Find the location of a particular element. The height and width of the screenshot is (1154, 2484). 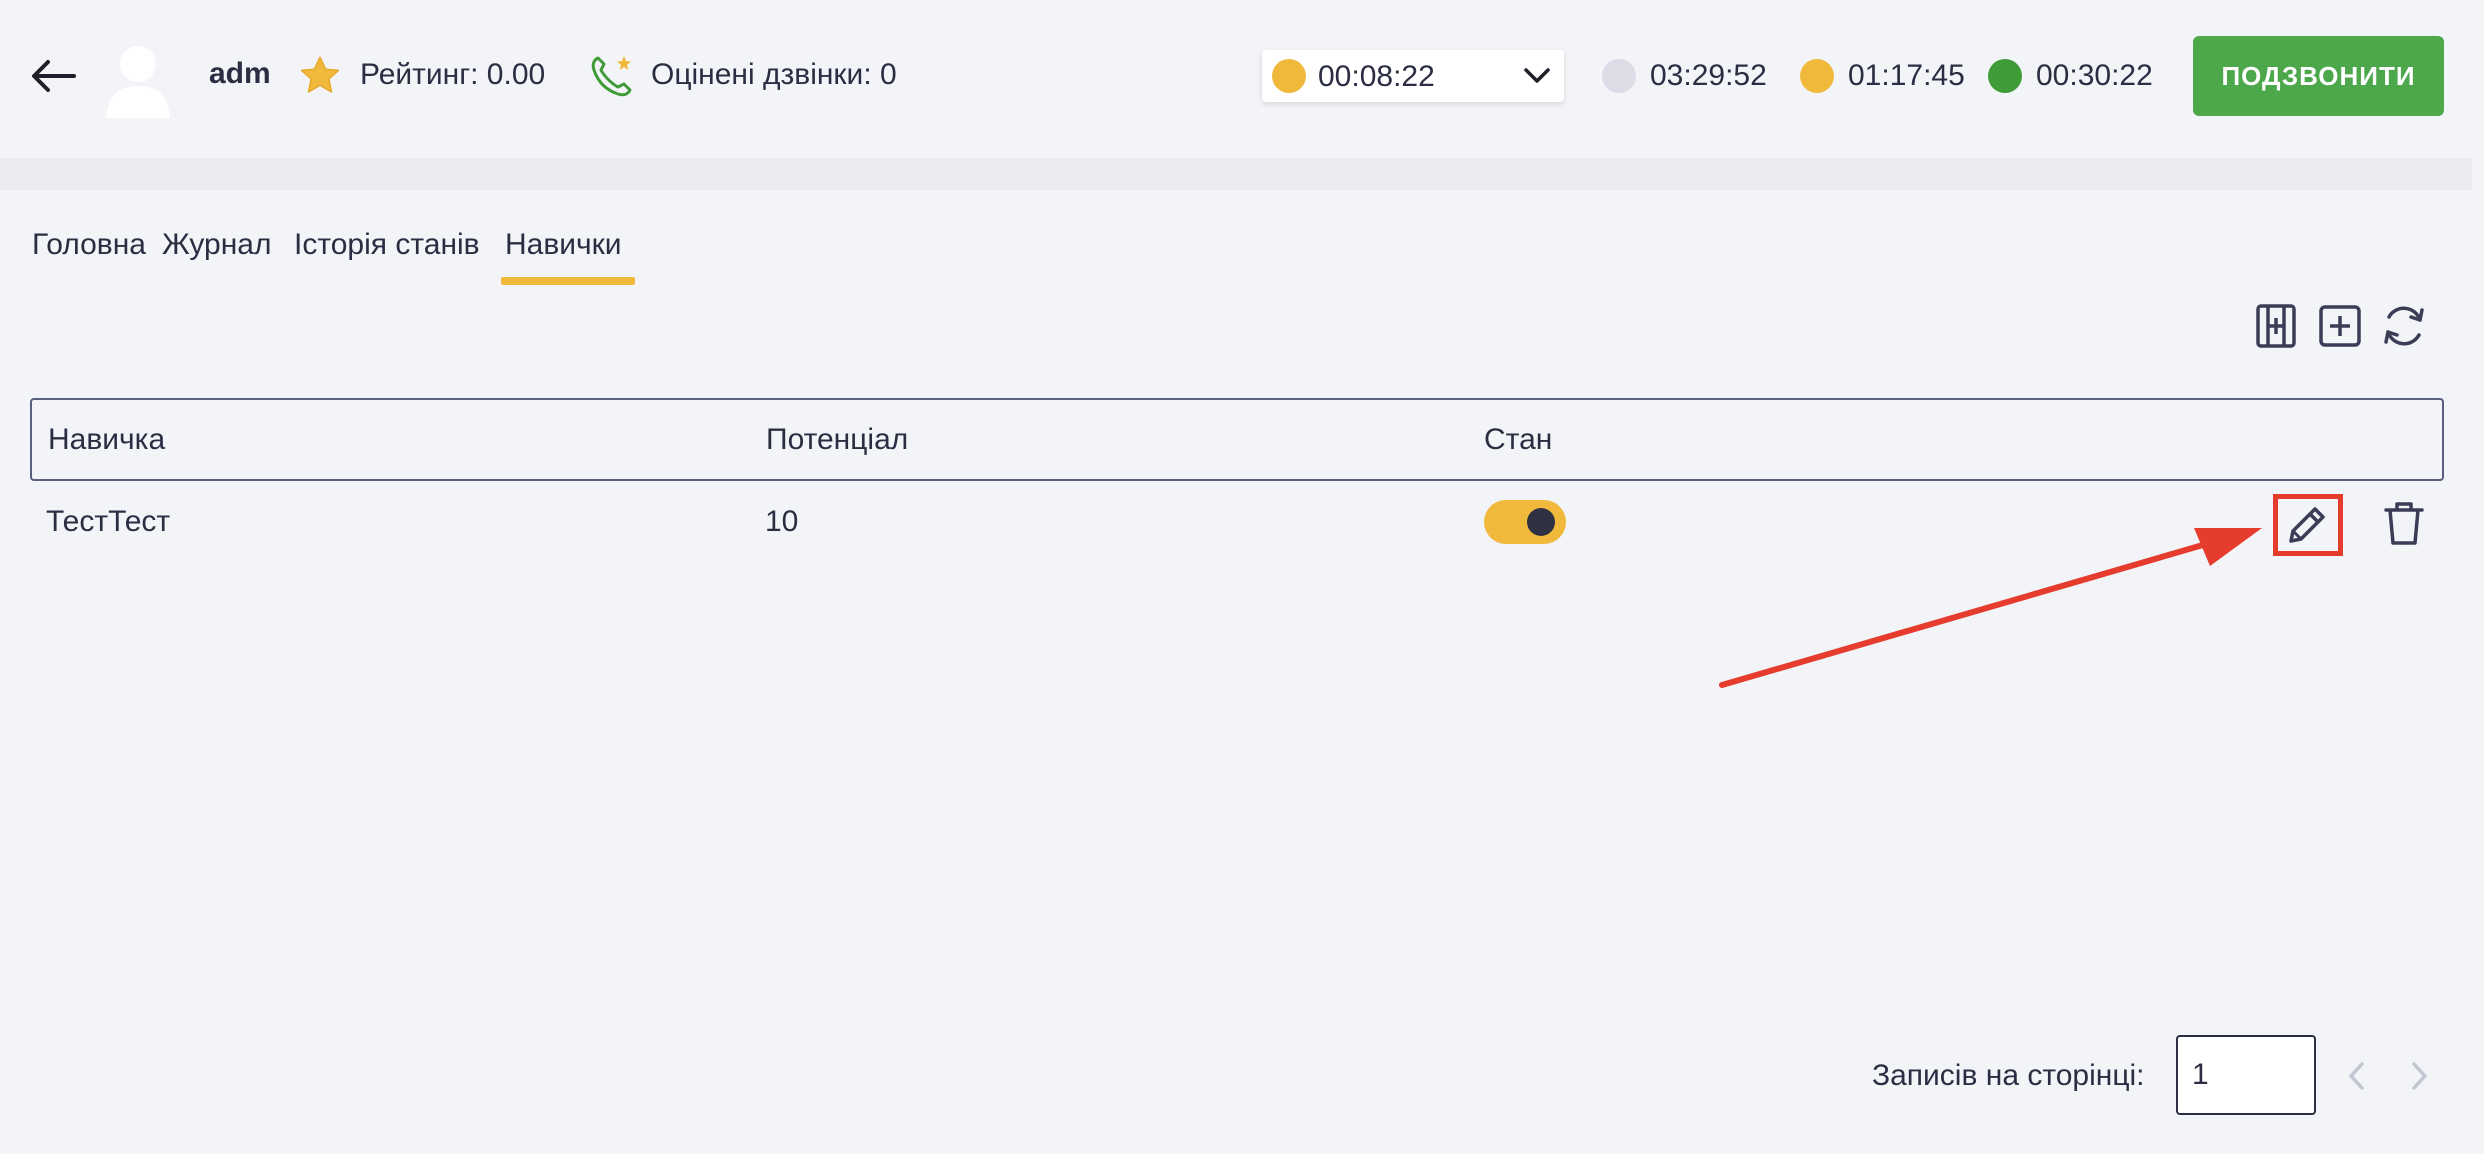

chevron-down-icon is located at coordinates (1537, 76).